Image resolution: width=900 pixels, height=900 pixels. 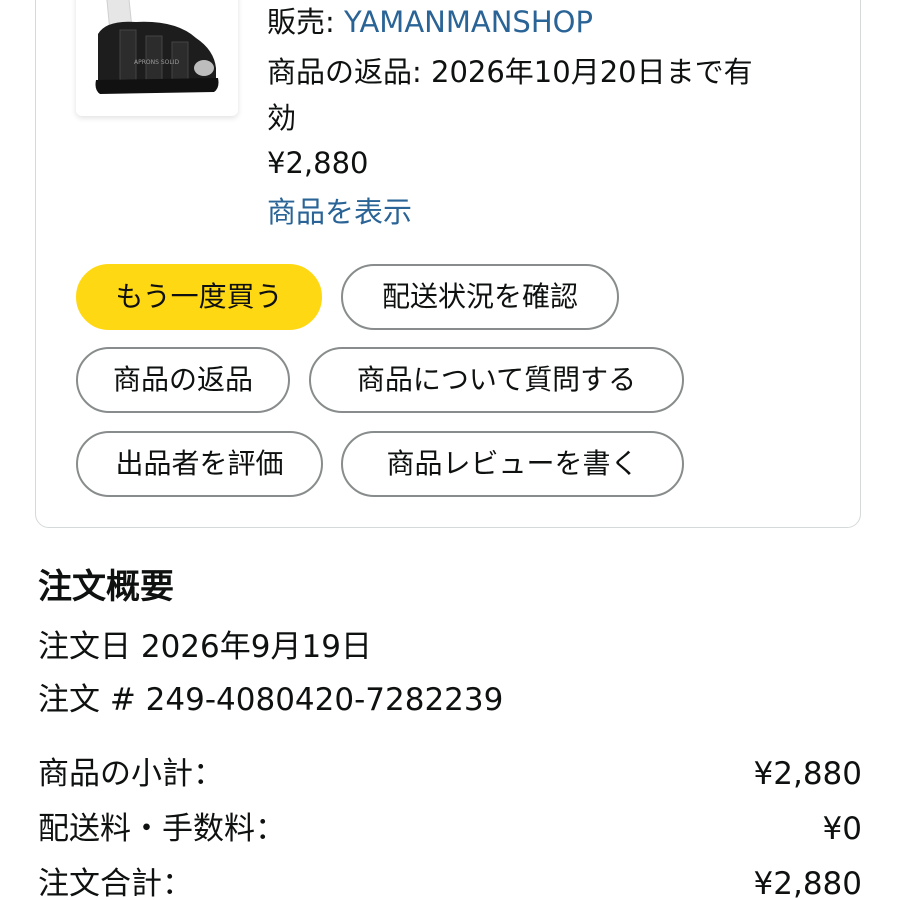 What do you see at coordinates (510, 72) in the screenshot?
I see `return-window-line-1: 商品の返品: 2026年10月20日まで有` at bounding box center [510, 72].